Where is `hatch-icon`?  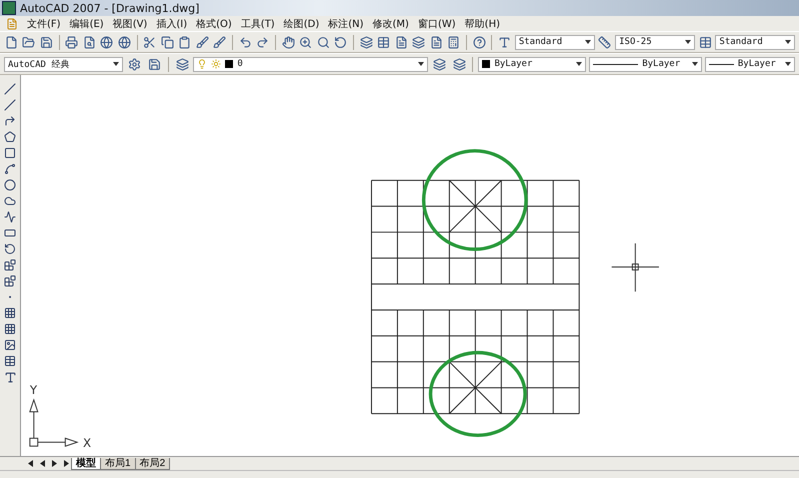 hatch-icon is located at coordinates (10, 313).